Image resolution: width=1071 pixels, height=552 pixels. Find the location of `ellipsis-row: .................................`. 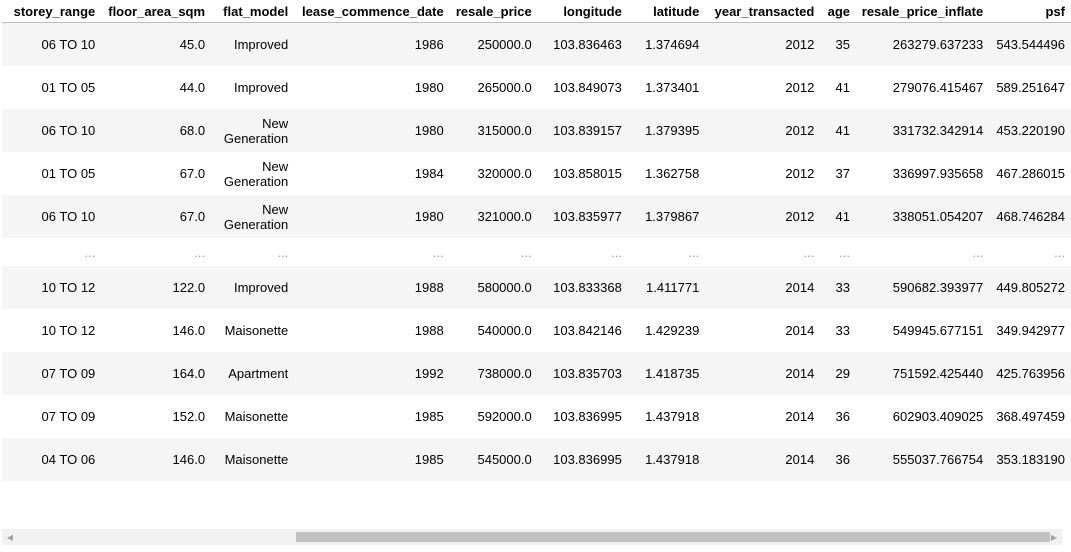

ellipsis-row: ................................. is located at coordinates (536, 252).